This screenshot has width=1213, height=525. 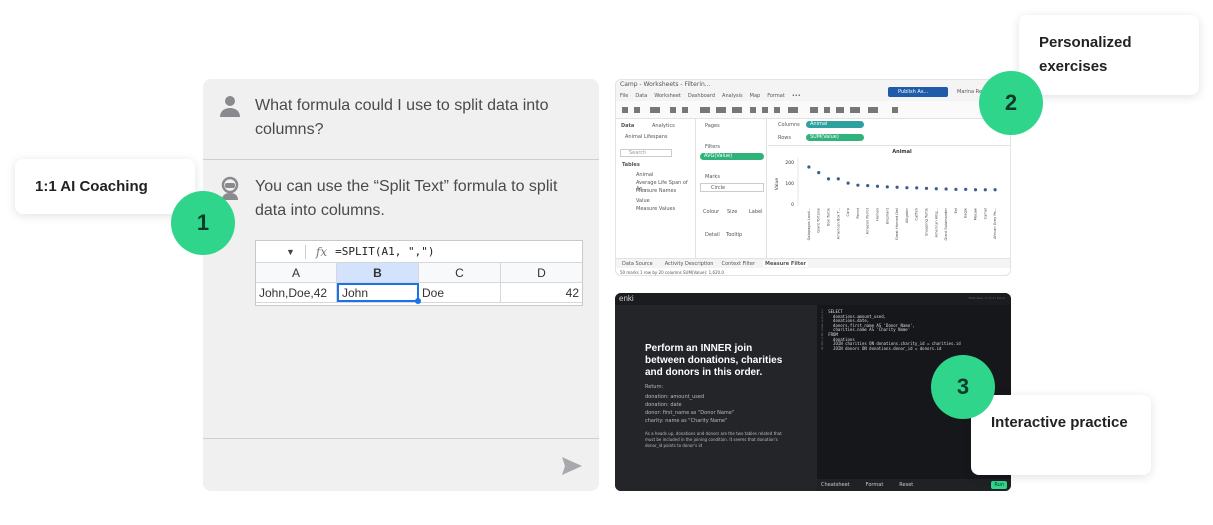 I want to click on colour-button: Colour, so click(x=711, y=212).